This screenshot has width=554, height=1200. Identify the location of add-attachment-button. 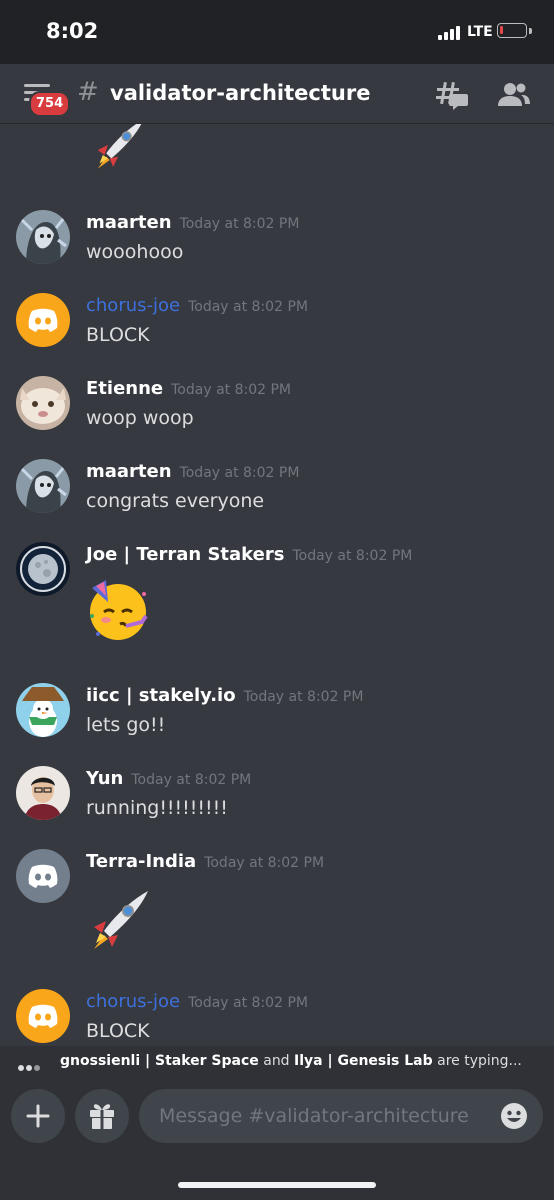
(38, 1116).